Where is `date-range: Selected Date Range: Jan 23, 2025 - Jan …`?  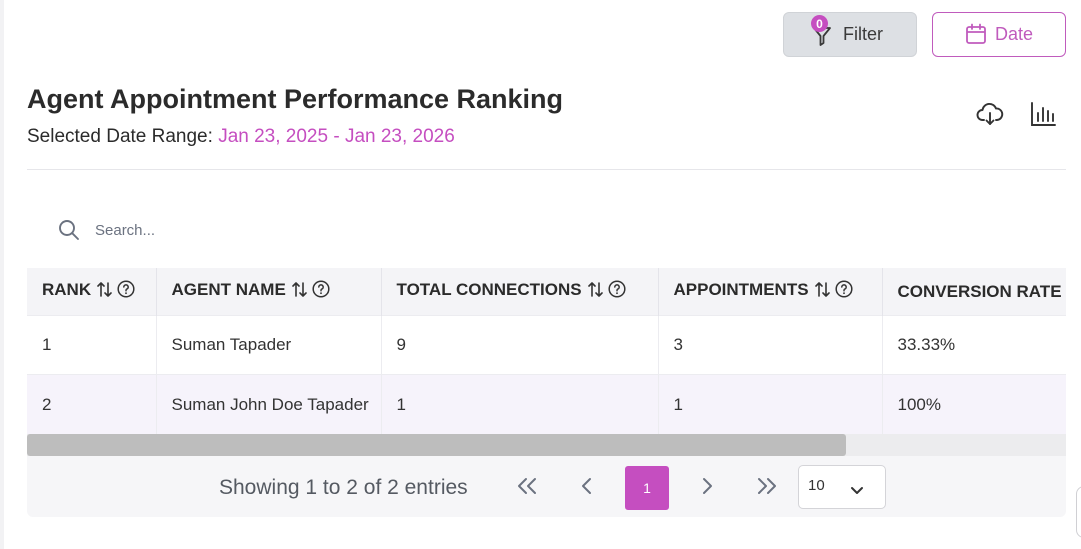 date-range: Selected Date Range: Jan 23, 2025 - Jan … is located at coordinates (241, 137).